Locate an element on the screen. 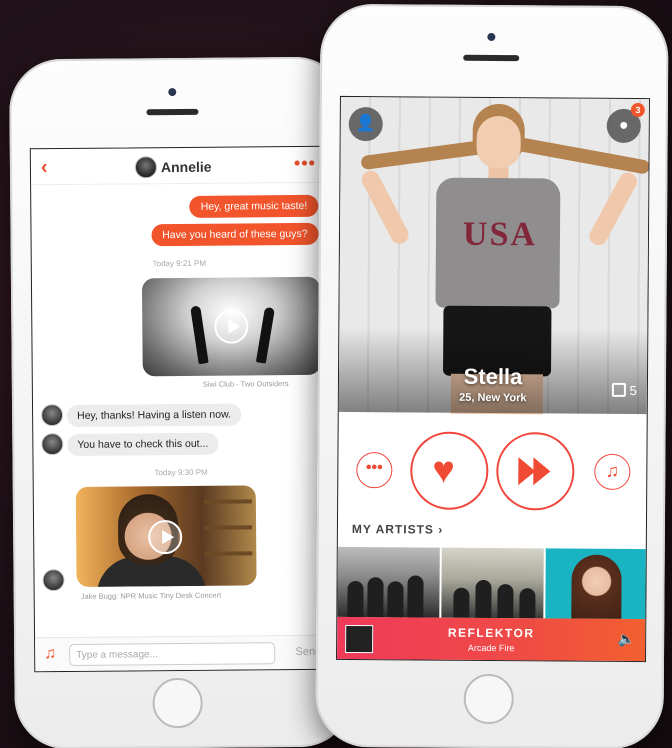 The height and width of the screenshot is (748, 672). message-in: Hey, thanks! Having a listen now. is located at coordinates (154, 415).